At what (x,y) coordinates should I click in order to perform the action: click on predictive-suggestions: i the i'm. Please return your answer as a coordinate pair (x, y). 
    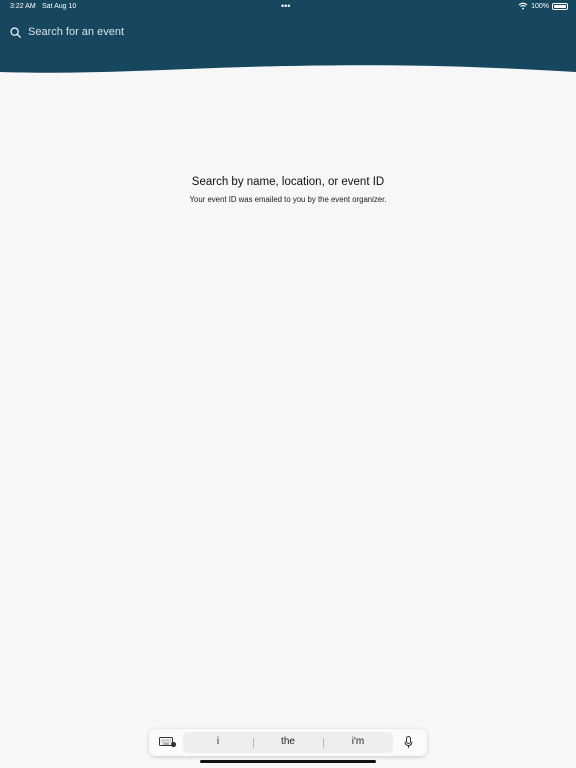
    Looking at the image, I should click on (288, 742).